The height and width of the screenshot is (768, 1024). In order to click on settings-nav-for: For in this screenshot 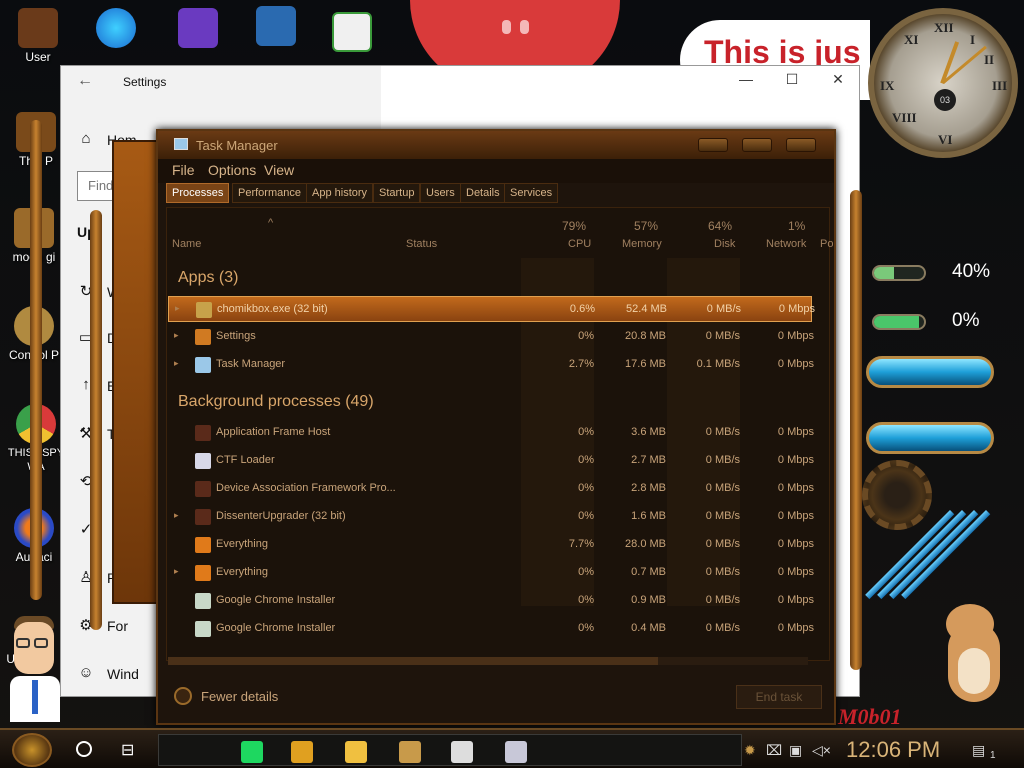, I will do `click(117, 626)`.